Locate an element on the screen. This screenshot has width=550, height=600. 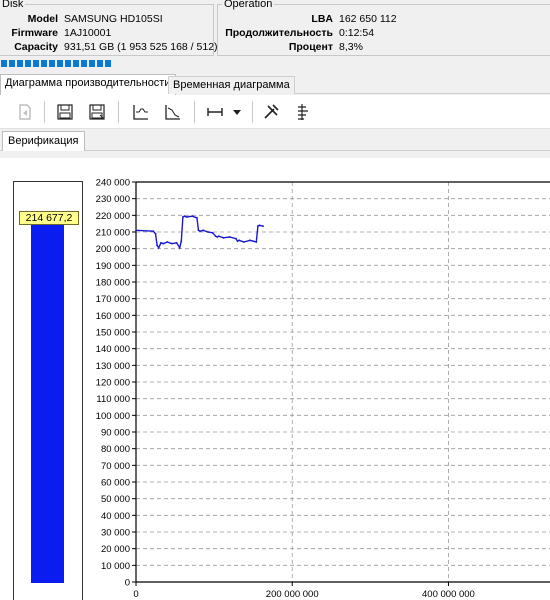
y-tick-label: 0 is located at coordinates (127, 583).